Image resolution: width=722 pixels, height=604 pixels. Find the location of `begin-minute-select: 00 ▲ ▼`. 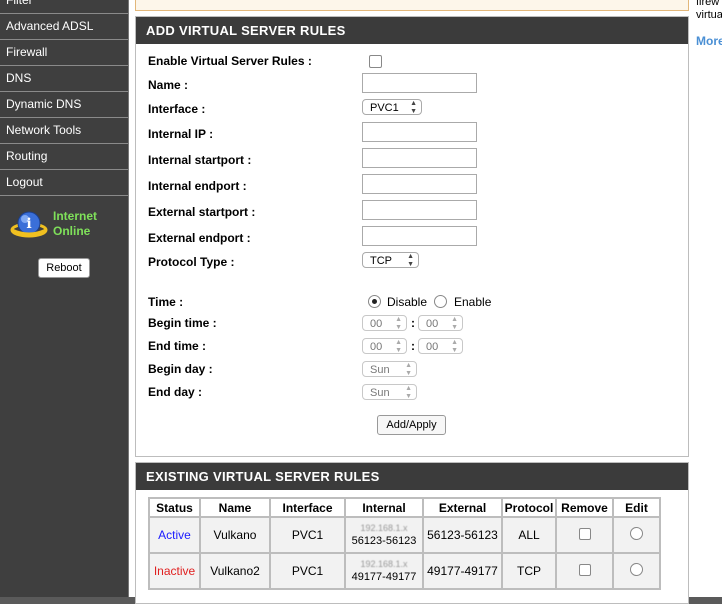

begin-minute-select: 00 ▲ ▼ is located at coordinates (440, 323).